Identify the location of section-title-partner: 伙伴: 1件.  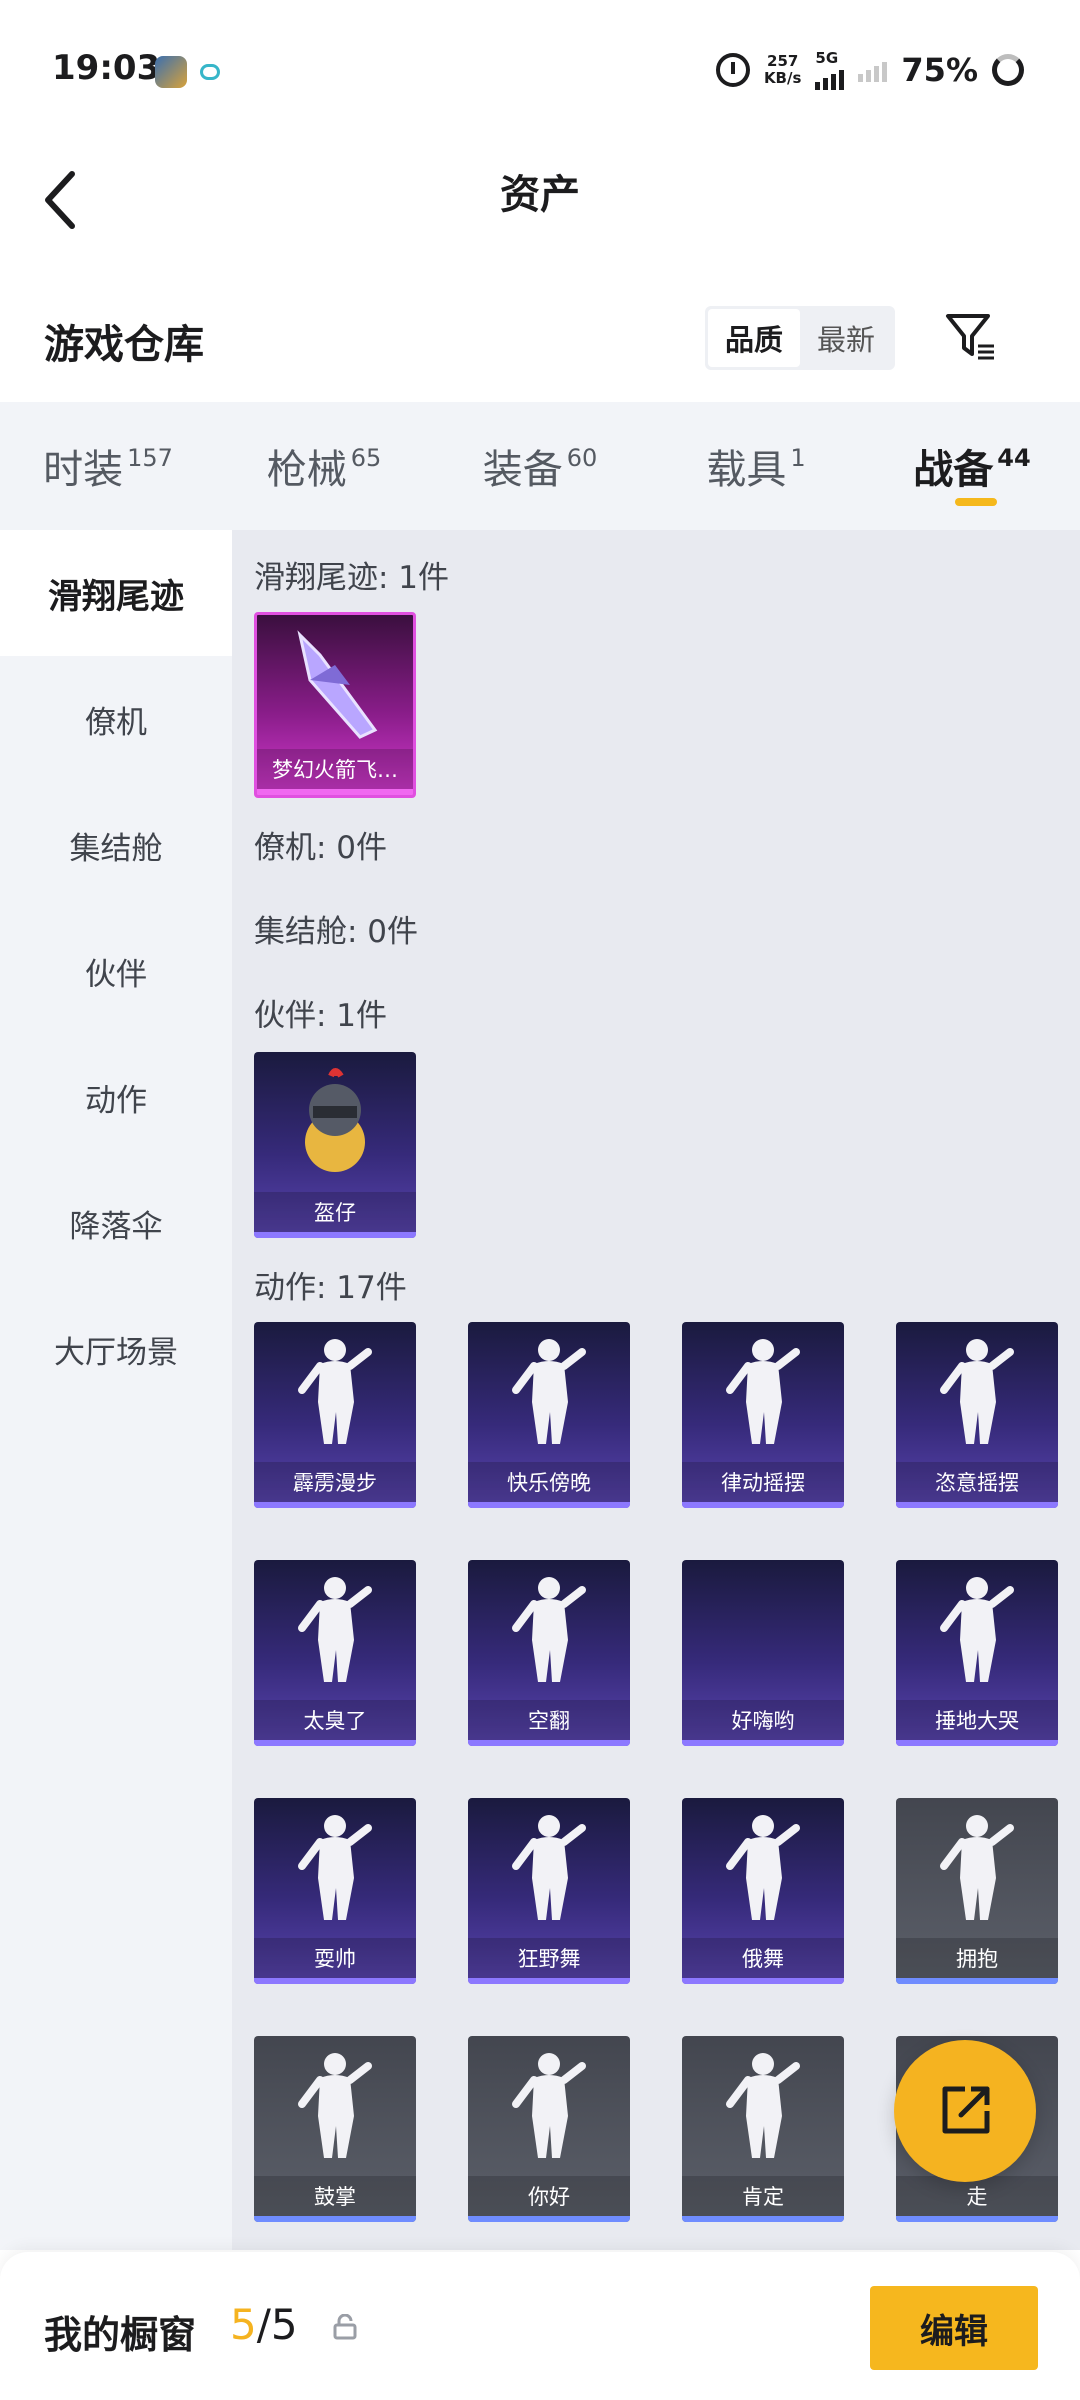
(321, 1016).